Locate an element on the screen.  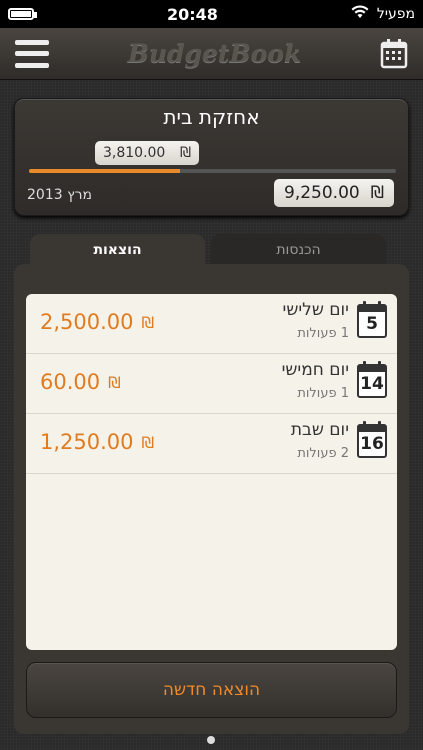
status-bar: 20:48 מפעיל is located at coordinates (211, 14).